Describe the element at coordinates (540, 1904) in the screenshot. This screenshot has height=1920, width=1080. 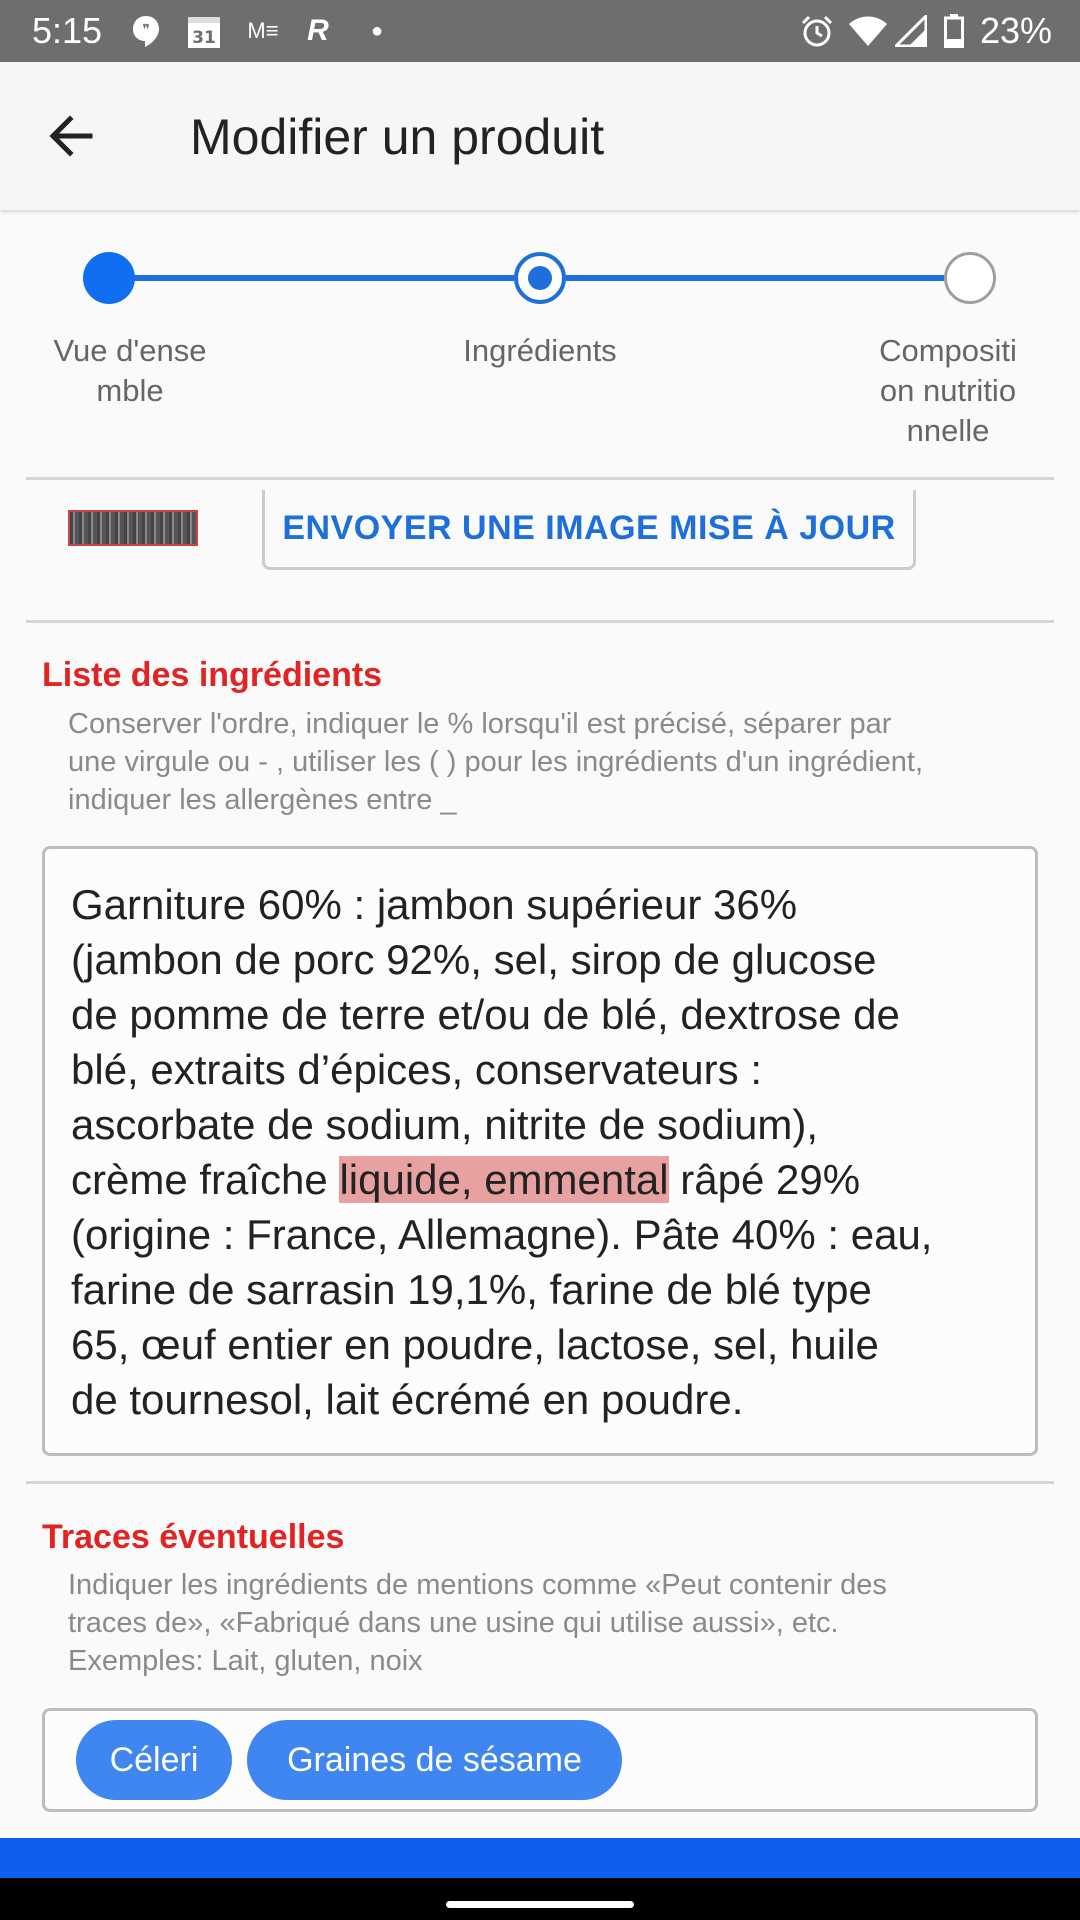
I see `home-gesture-handle` at that location.